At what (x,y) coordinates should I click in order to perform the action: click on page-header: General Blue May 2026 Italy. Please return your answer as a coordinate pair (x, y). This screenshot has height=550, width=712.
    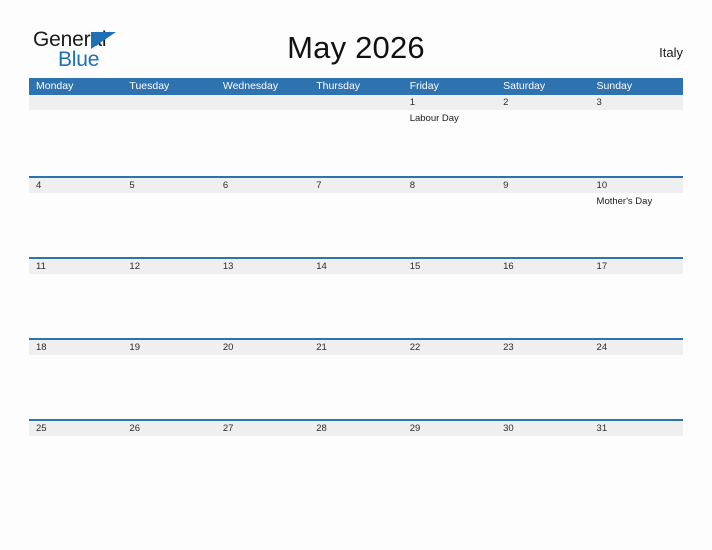
    Looking at the image, I should click on (356, 39).